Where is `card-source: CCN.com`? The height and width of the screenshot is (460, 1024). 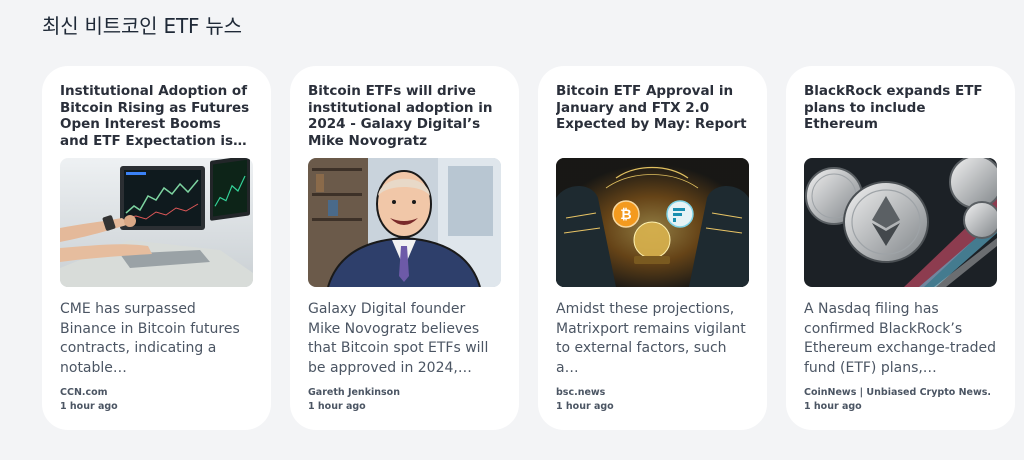 card-source: CCN.com is located at coordinates (84, 392).